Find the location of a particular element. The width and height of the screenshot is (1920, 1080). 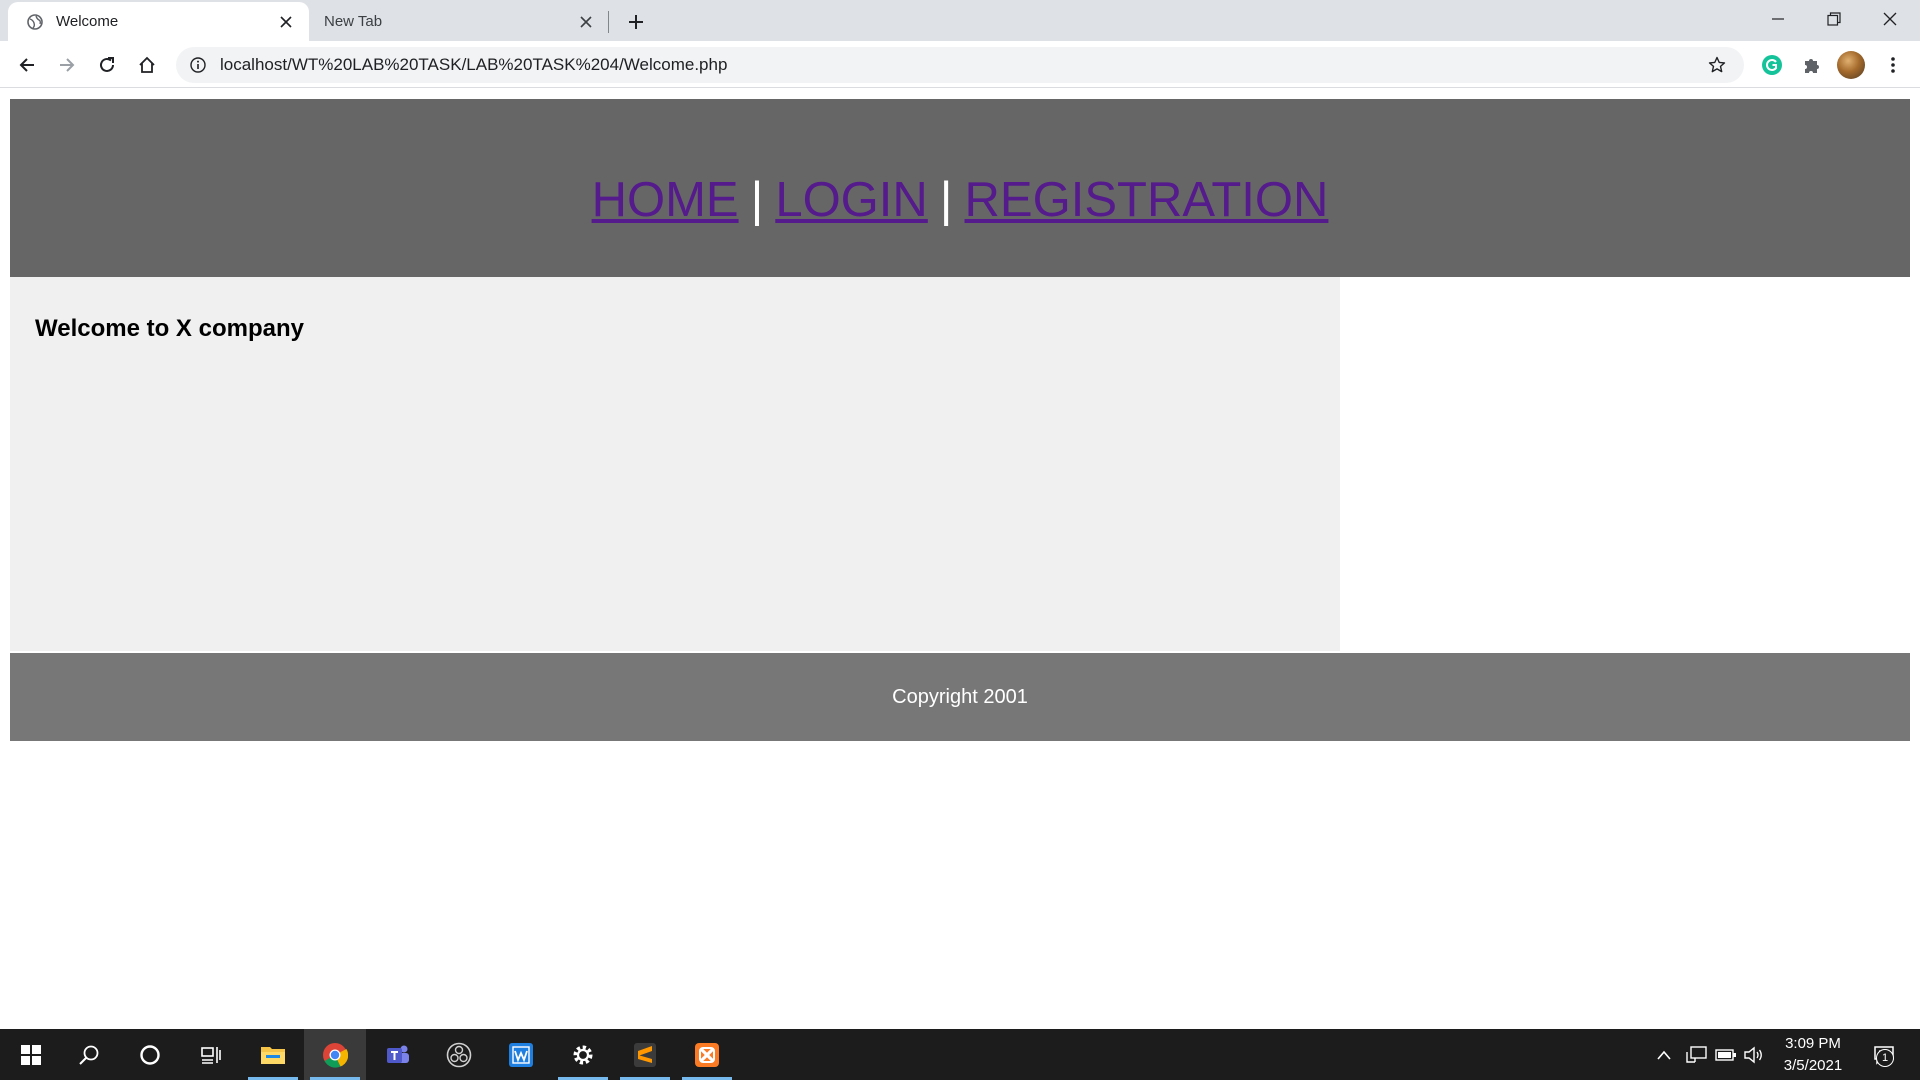

writer-taskbar-button is located at coordinates (521, 1054).